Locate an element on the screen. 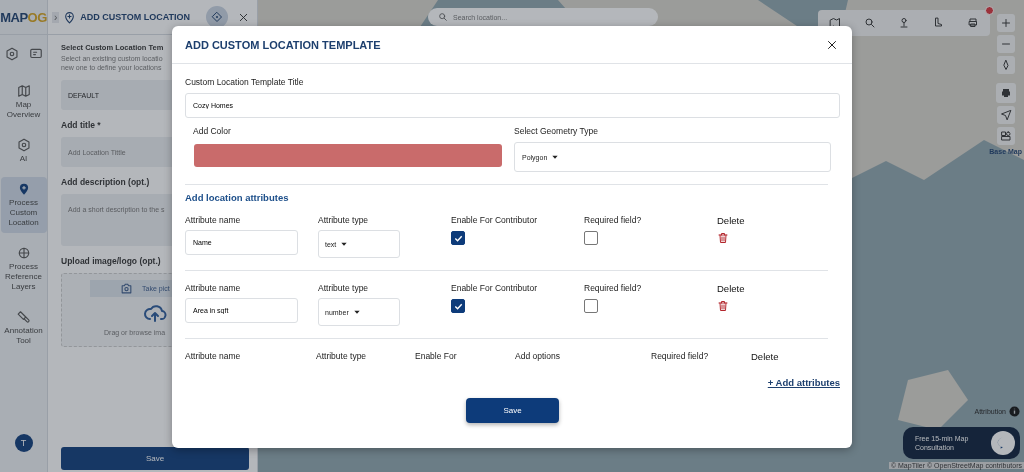 The image size is (1024, 472). logo: MAPOG is located at coordinates (23, 17).